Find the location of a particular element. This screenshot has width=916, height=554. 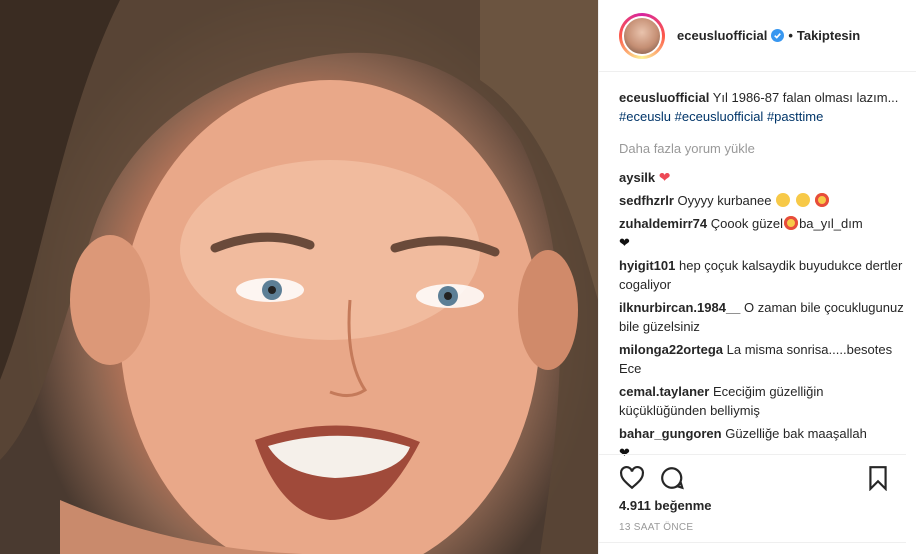

username-link: eceusluofficial is located at coordinates (722, 35).